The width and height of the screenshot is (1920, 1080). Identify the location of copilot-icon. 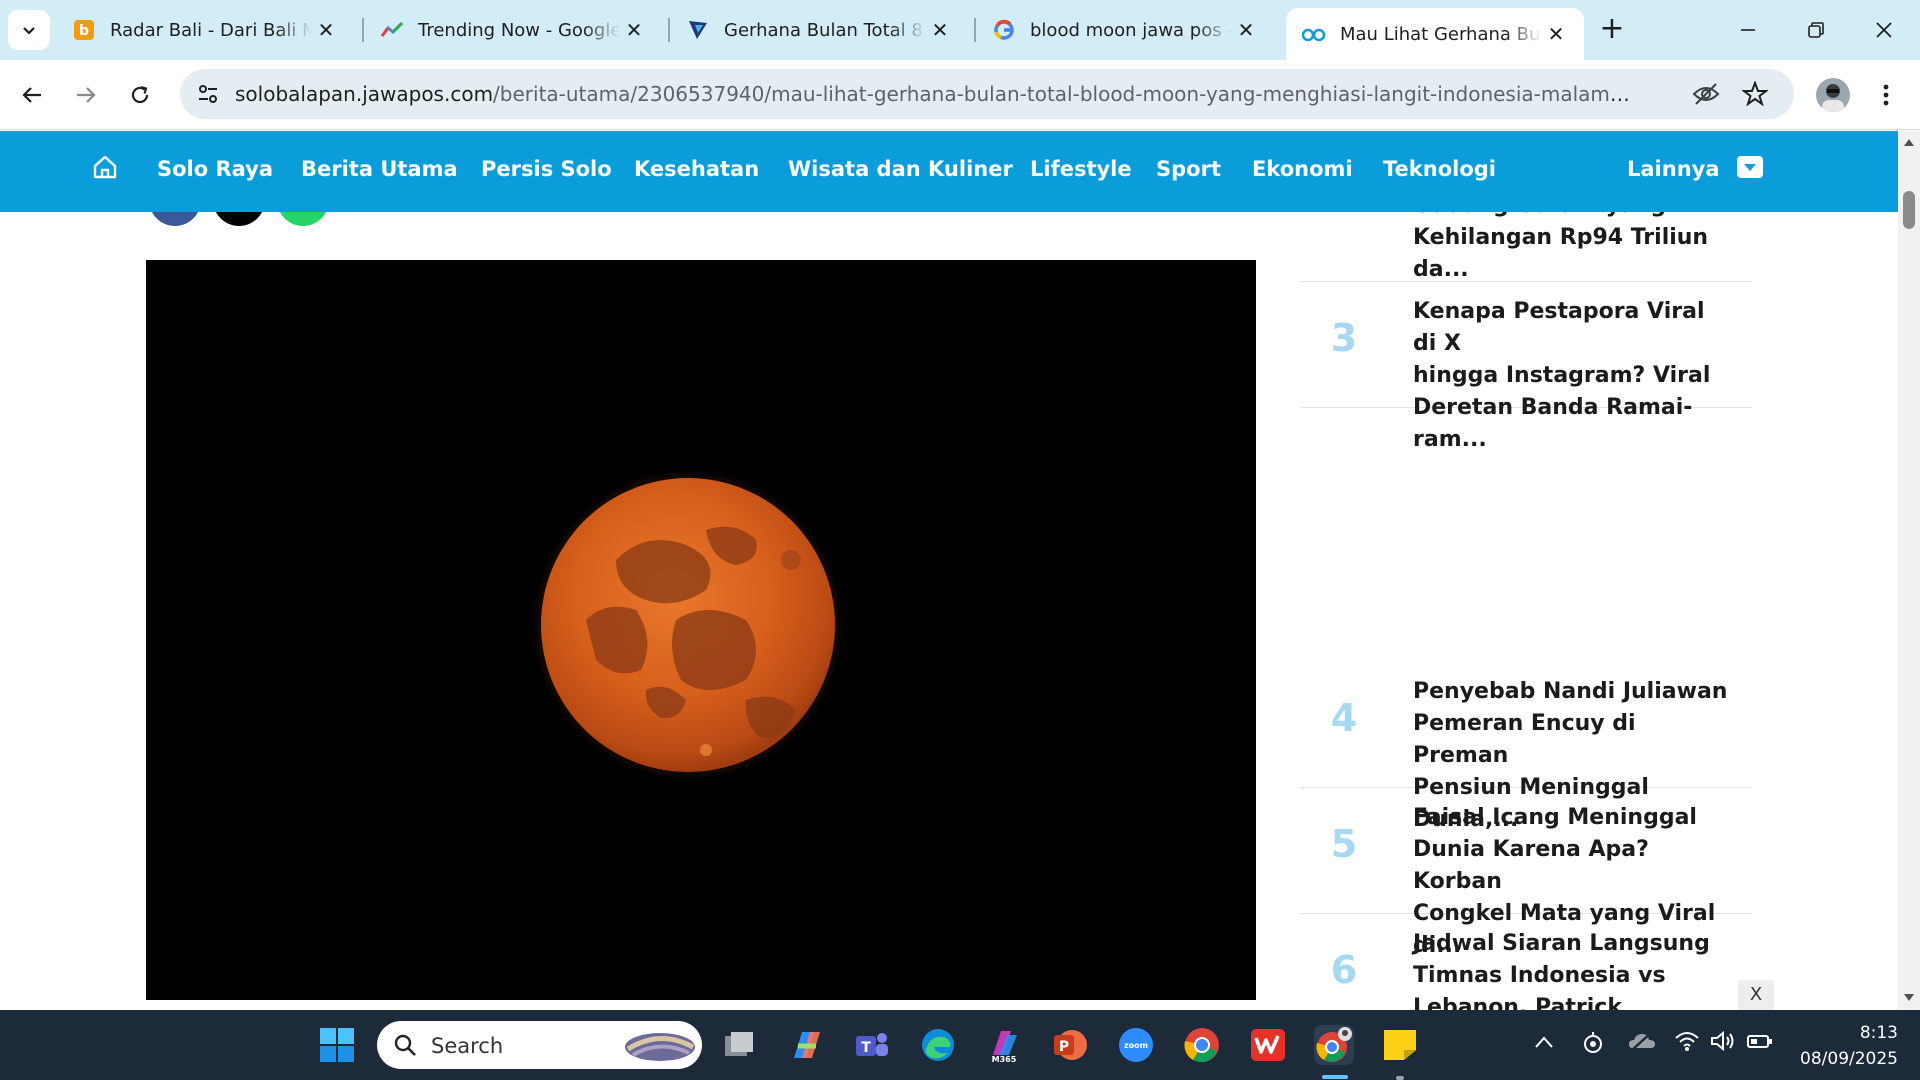
(806, 1045).